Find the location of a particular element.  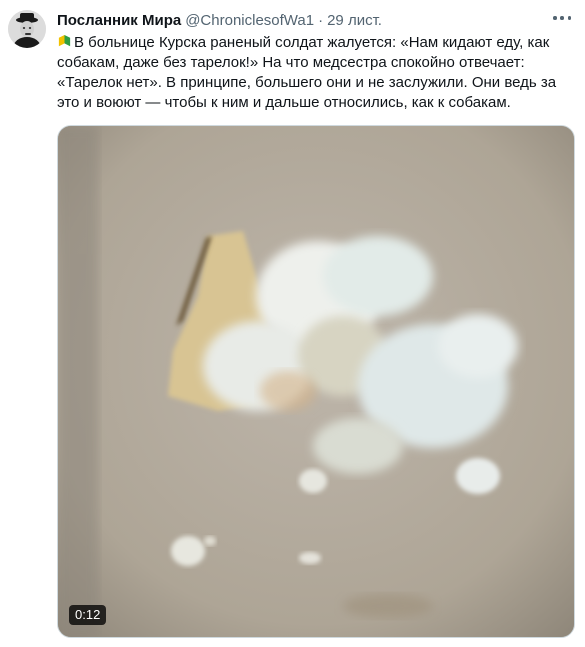

timestamp: 29 лист. is located at coordinates (354, 20).